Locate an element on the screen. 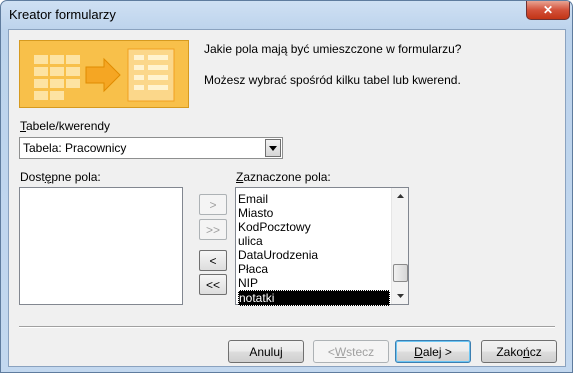 Image resolution: width=573 pixels, height=373 pixels. available-fields-list is located at coordinates (101, 246).